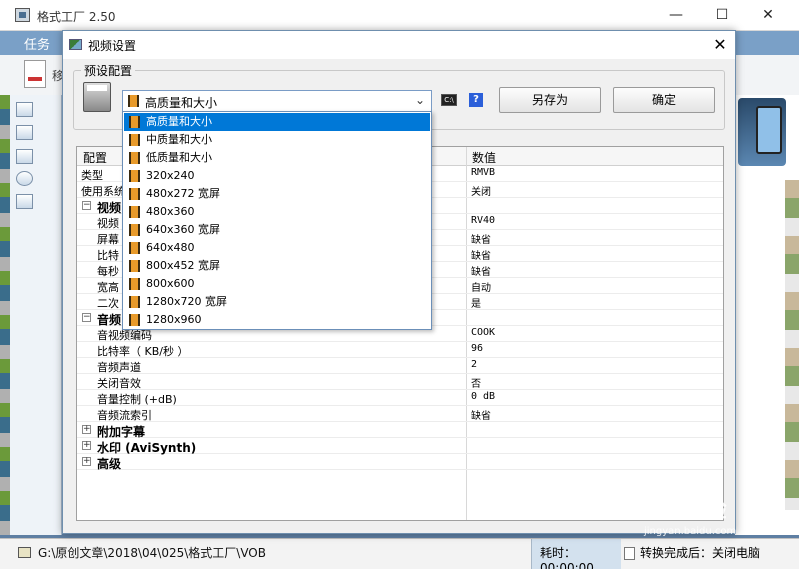  I want to click on setting-value: 0 dB, so click(483, 396).